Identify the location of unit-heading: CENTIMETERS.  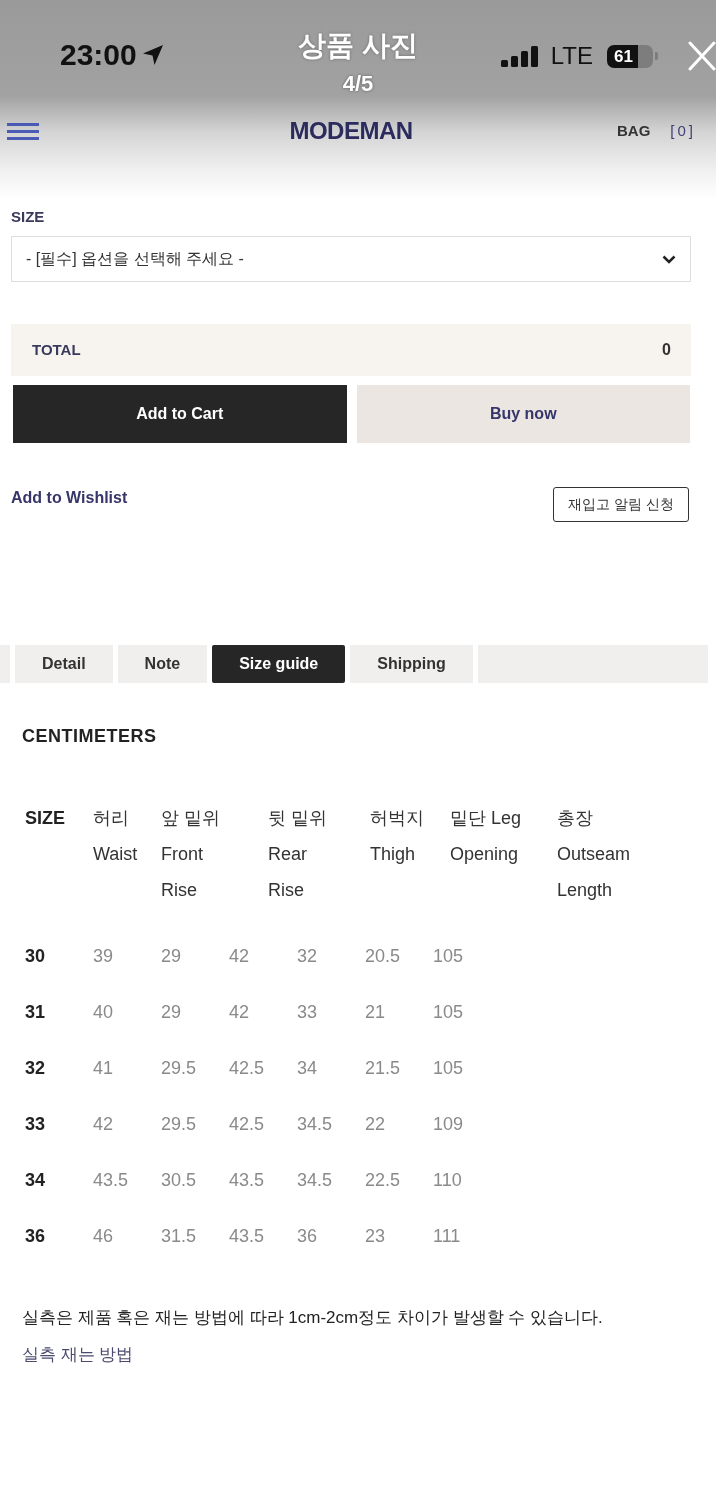
(90, 736).